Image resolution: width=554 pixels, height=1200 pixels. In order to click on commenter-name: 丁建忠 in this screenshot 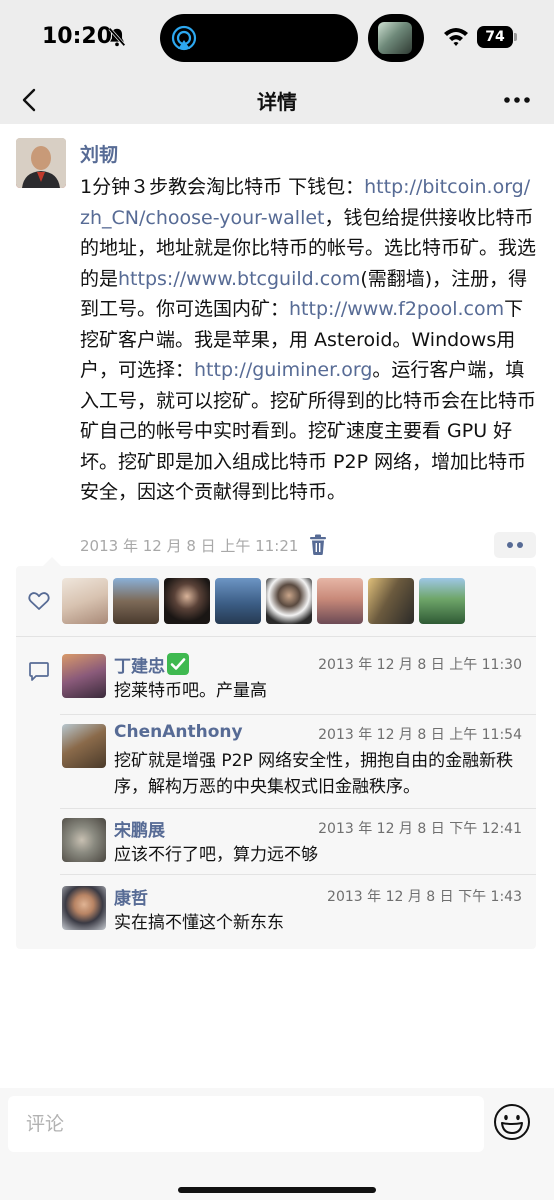, I will do `click(151, 664)`.